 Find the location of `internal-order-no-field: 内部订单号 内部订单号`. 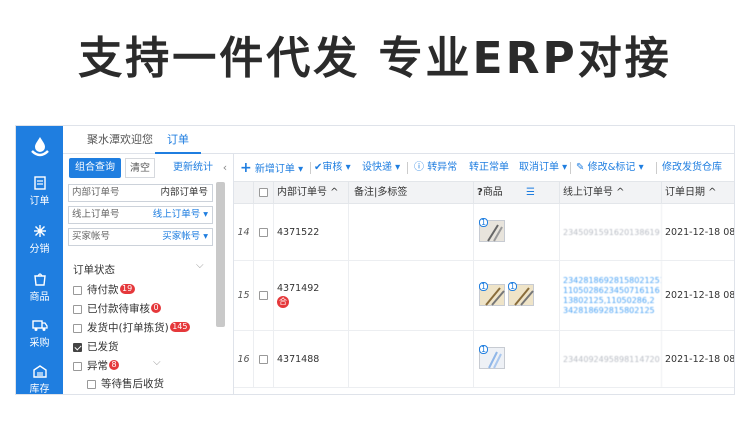

internal-order-no-field: 内部订单号 内部订单号 is located at coordinates (140, 193).